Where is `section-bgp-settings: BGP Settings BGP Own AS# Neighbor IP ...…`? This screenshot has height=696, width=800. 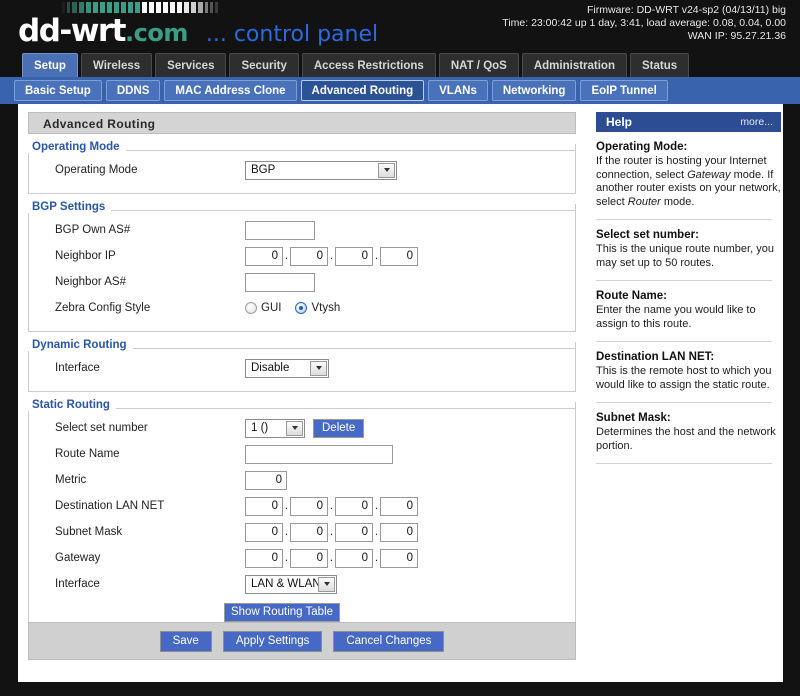
section-bgp-settings: BGP Settings BGP Own AS# Neighbor IP ...… is located at coordinates (302, 266).